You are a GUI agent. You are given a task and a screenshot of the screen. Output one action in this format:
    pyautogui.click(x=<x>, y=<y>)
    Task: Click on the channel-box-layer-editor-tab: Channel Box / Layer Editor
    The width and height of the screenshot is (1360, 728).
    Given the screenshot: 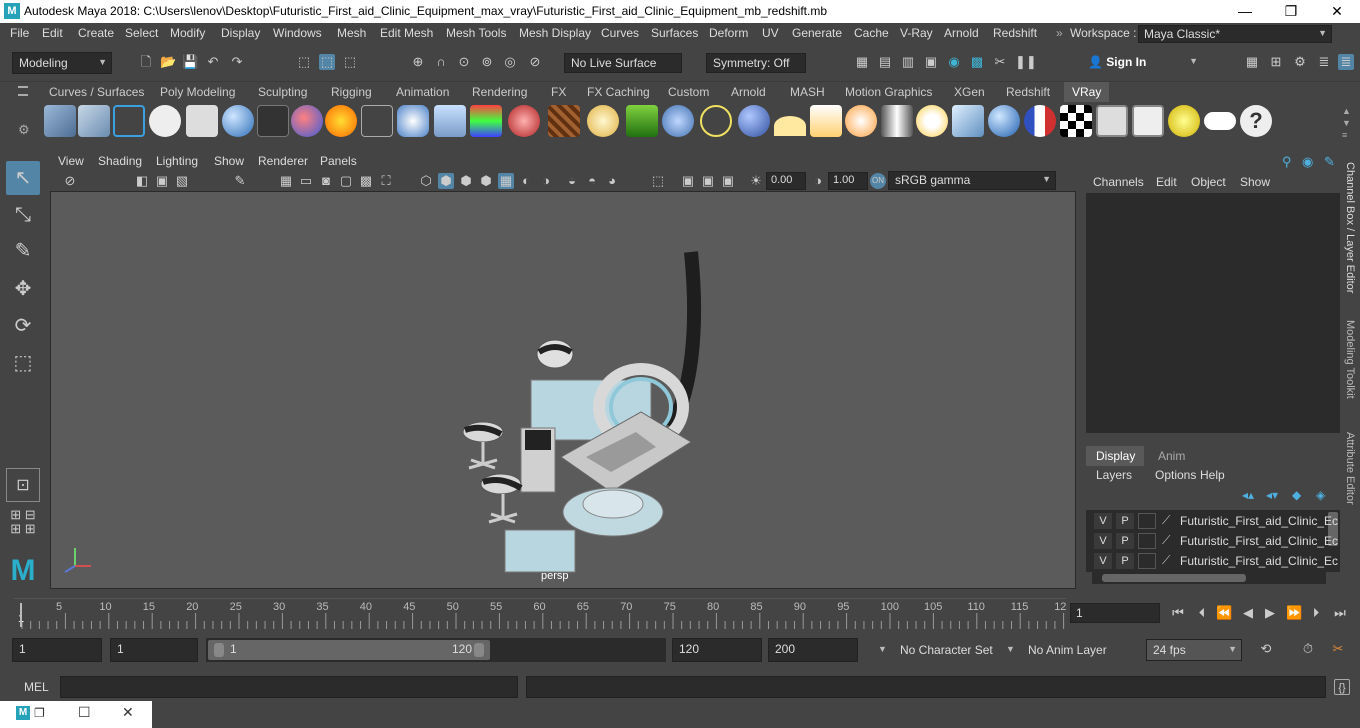 What is the action you would take?
    pyautogui.click(x=1350, y=227)
    